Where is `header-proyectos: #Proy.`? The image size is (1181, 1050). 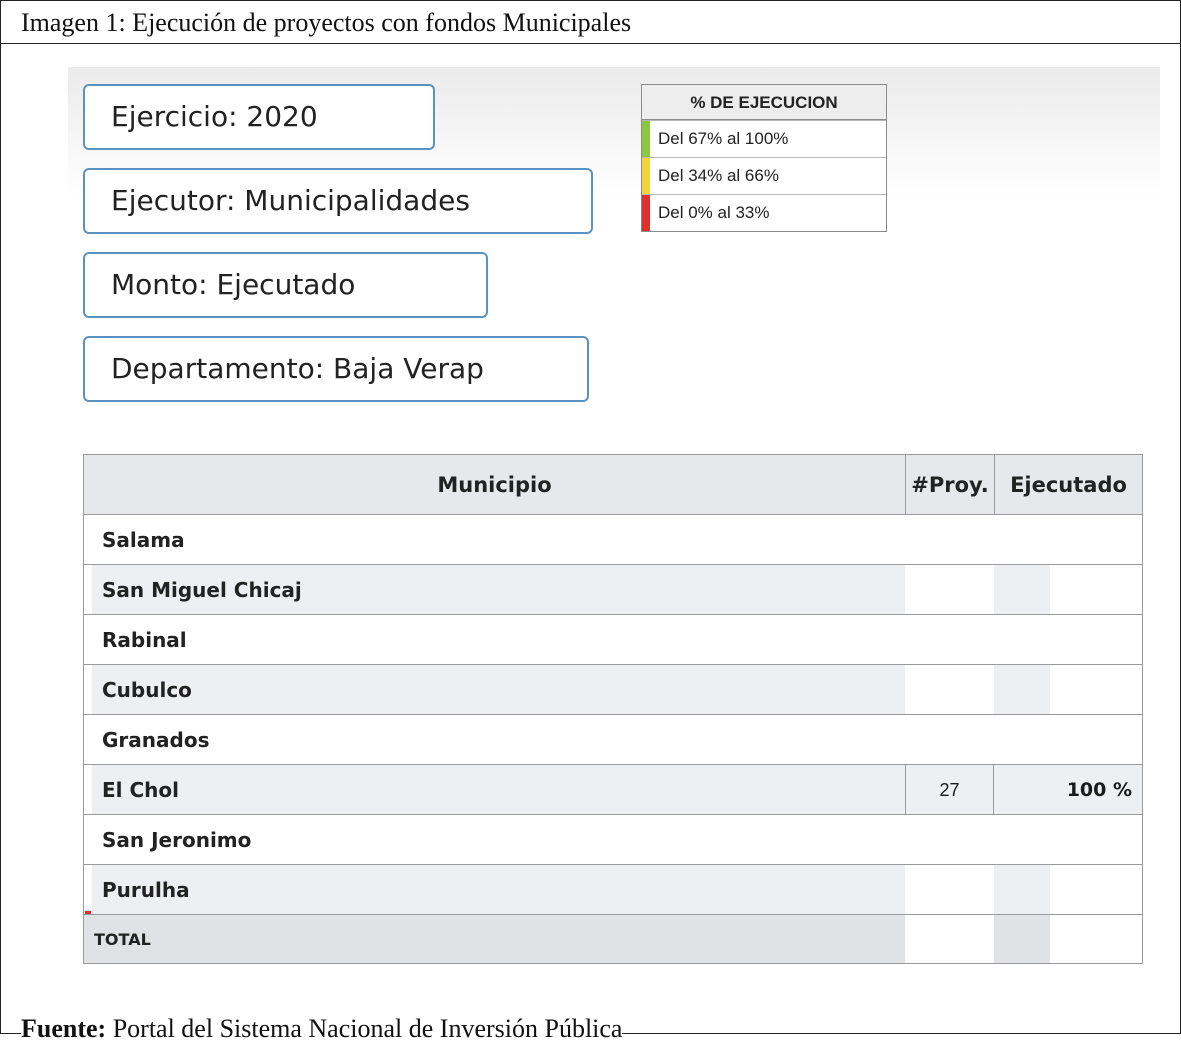
header-proyectos: #Proy. is located at coordinates (949, 485).